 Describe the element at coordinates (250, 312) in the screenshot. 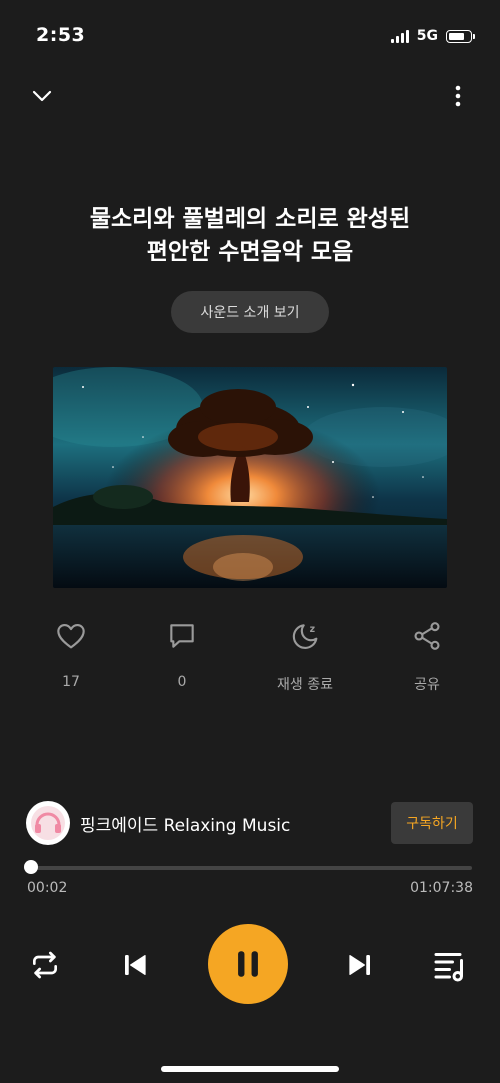

I see `sound-intro-button: 사운드 소개 보기` at that location.